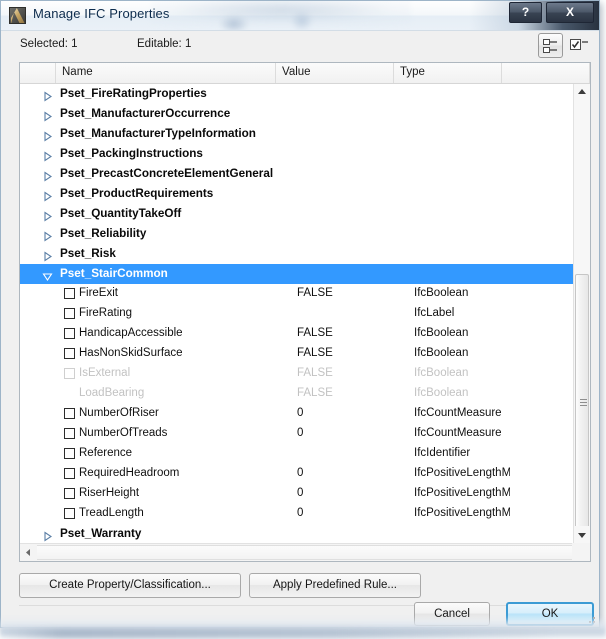  I want to click on property-row: LoadBearing FALSE IfcBoolean, so click(296, 394).